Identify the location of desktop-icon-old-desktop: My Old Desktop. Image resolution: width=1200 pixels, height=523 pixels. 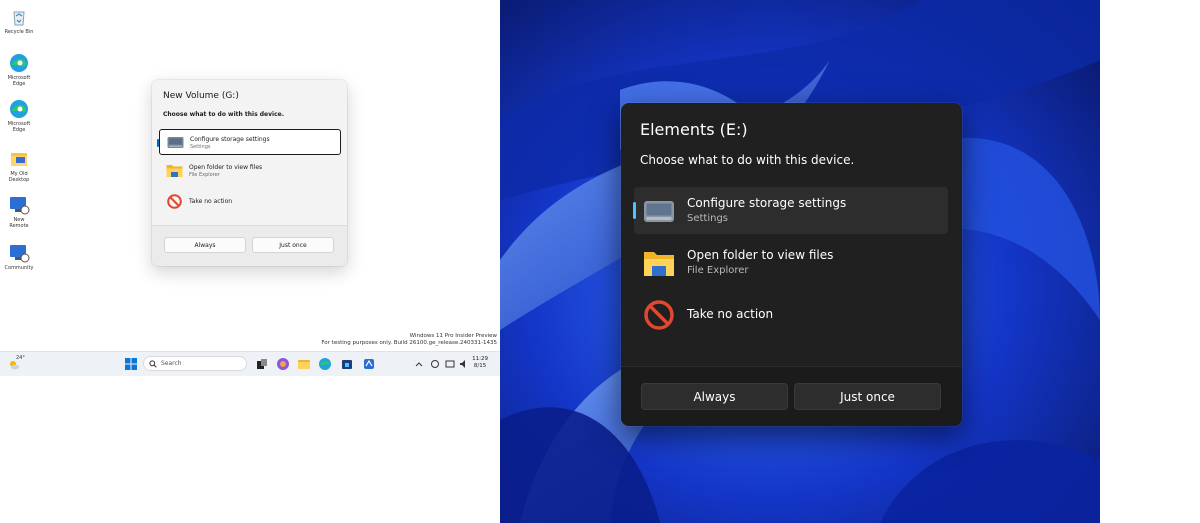
(19, 165).